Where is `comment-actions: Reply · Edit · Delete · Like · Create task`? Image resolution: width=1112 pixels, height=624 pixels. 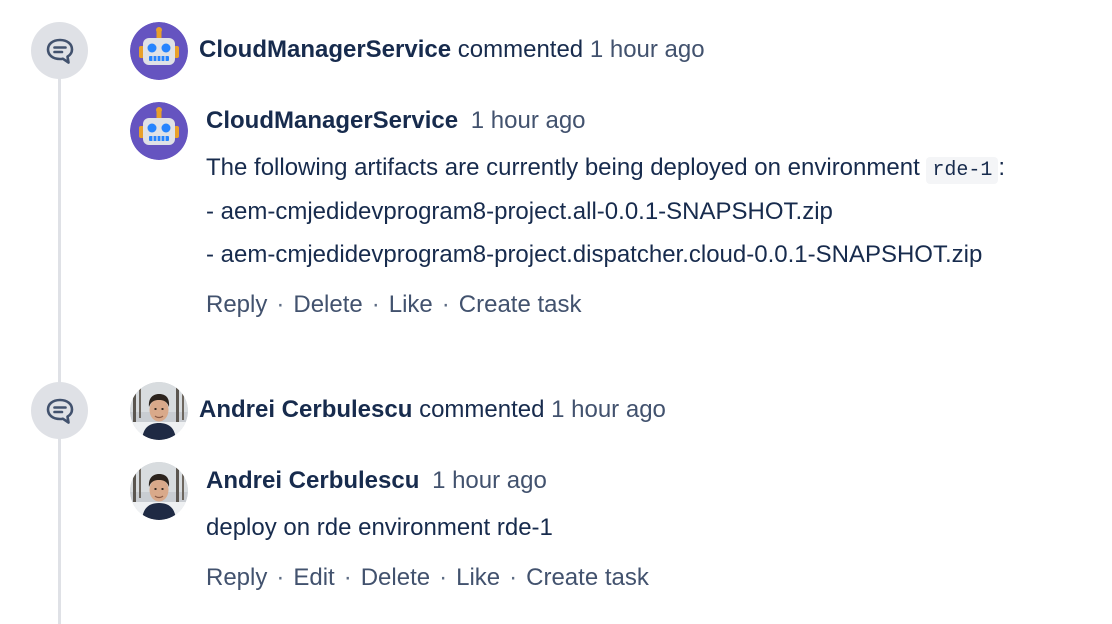
comment-actions: Reply · Edit · Delete · Like · Create task is located at coordinates (427, 578).